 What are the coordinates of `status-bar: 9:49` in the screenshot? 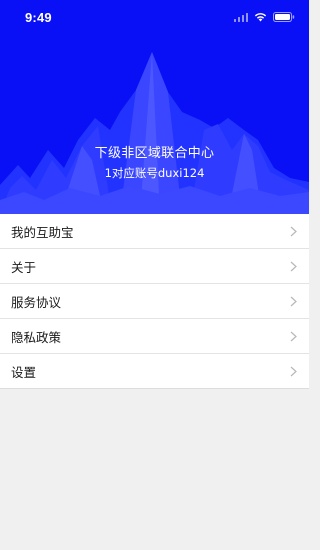 It's located at (154, 18).